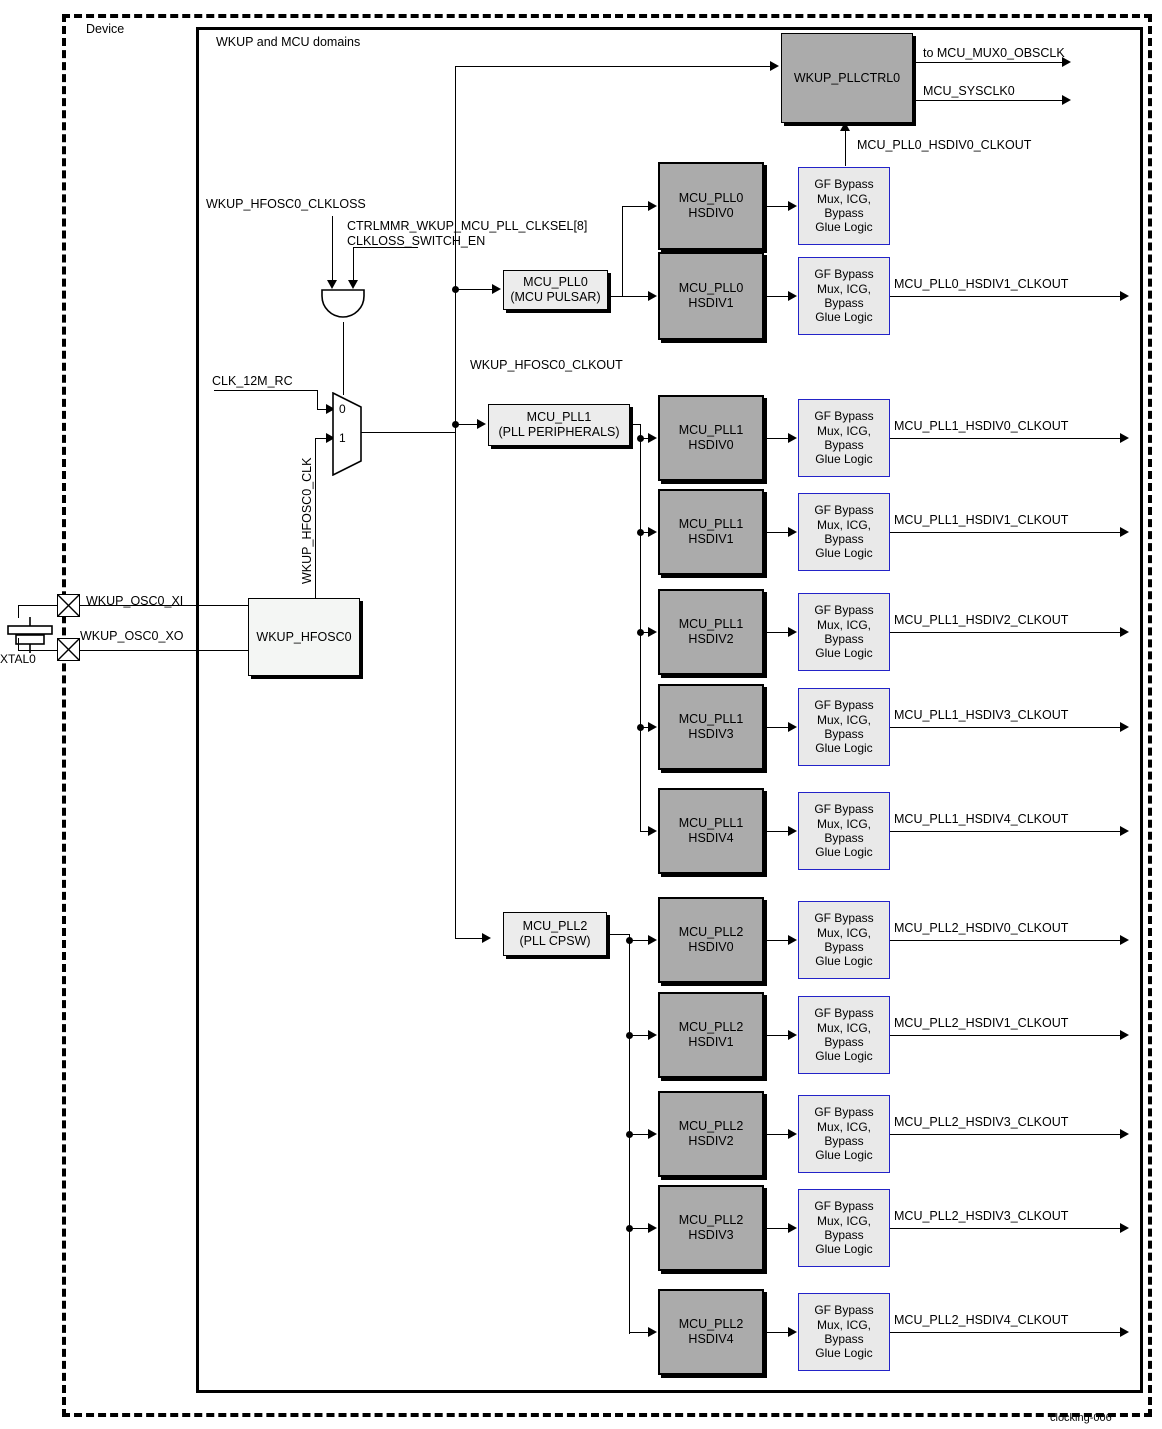 The width and height of the screenshot is (1162, 1429). What do you see at coordinates (711, 445) in the screenshot?
I see `block-hsdiv-line2: HSDIV0` at bounding box center [711, 445].